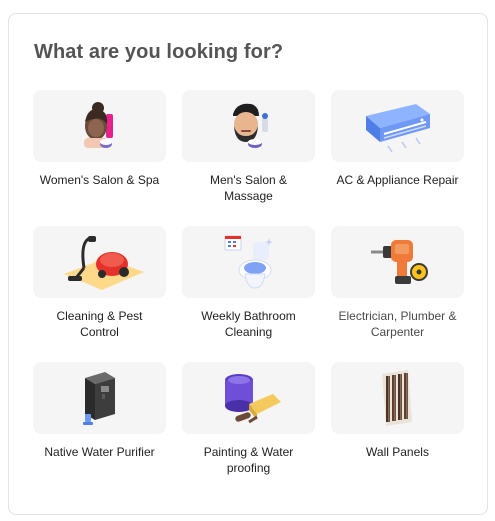 Image resolution: width=495 pixels, height=521 pixels. What do you see at coordinates (248, 324) in the screenshot?
I see `service-label: Weekly Bathroom Cleaning` at bounding box center [248, 324].